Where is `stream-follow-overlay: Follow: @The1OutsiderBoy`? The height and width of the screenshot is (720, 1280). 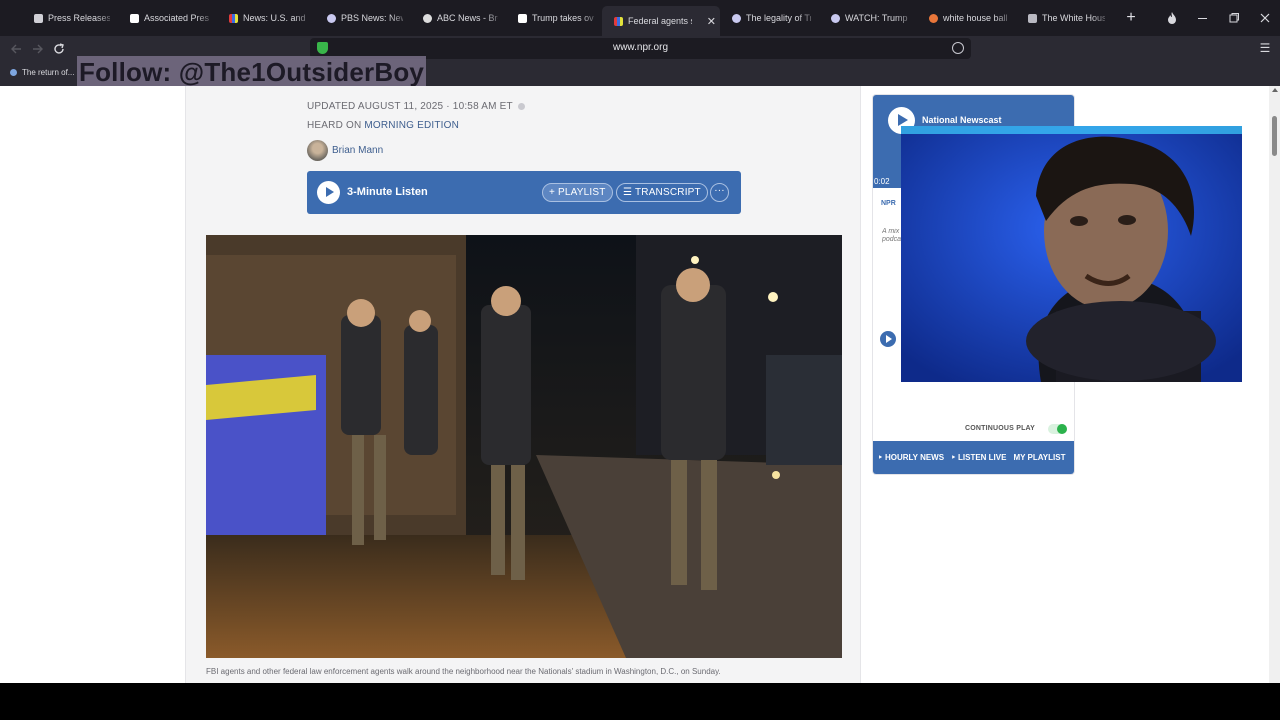 stream-follow-overlay: Follow: @The1OutsiderBoy is located at coordinates (252, 72).